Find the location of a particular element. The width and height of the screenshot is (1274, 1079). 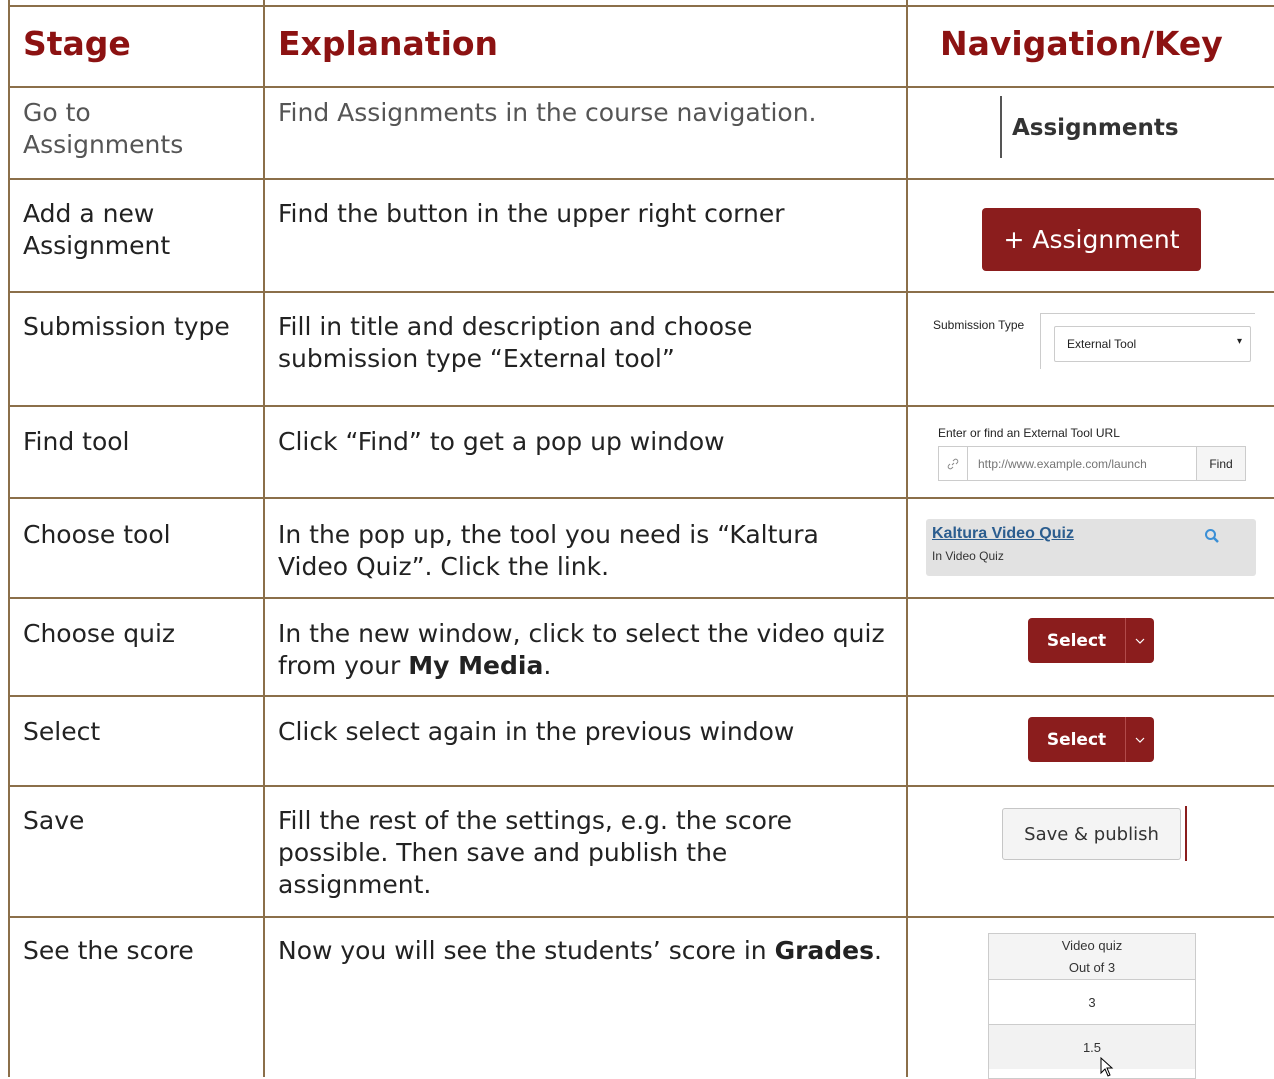

grades-text: Grades is located at coordinates (824, 950).